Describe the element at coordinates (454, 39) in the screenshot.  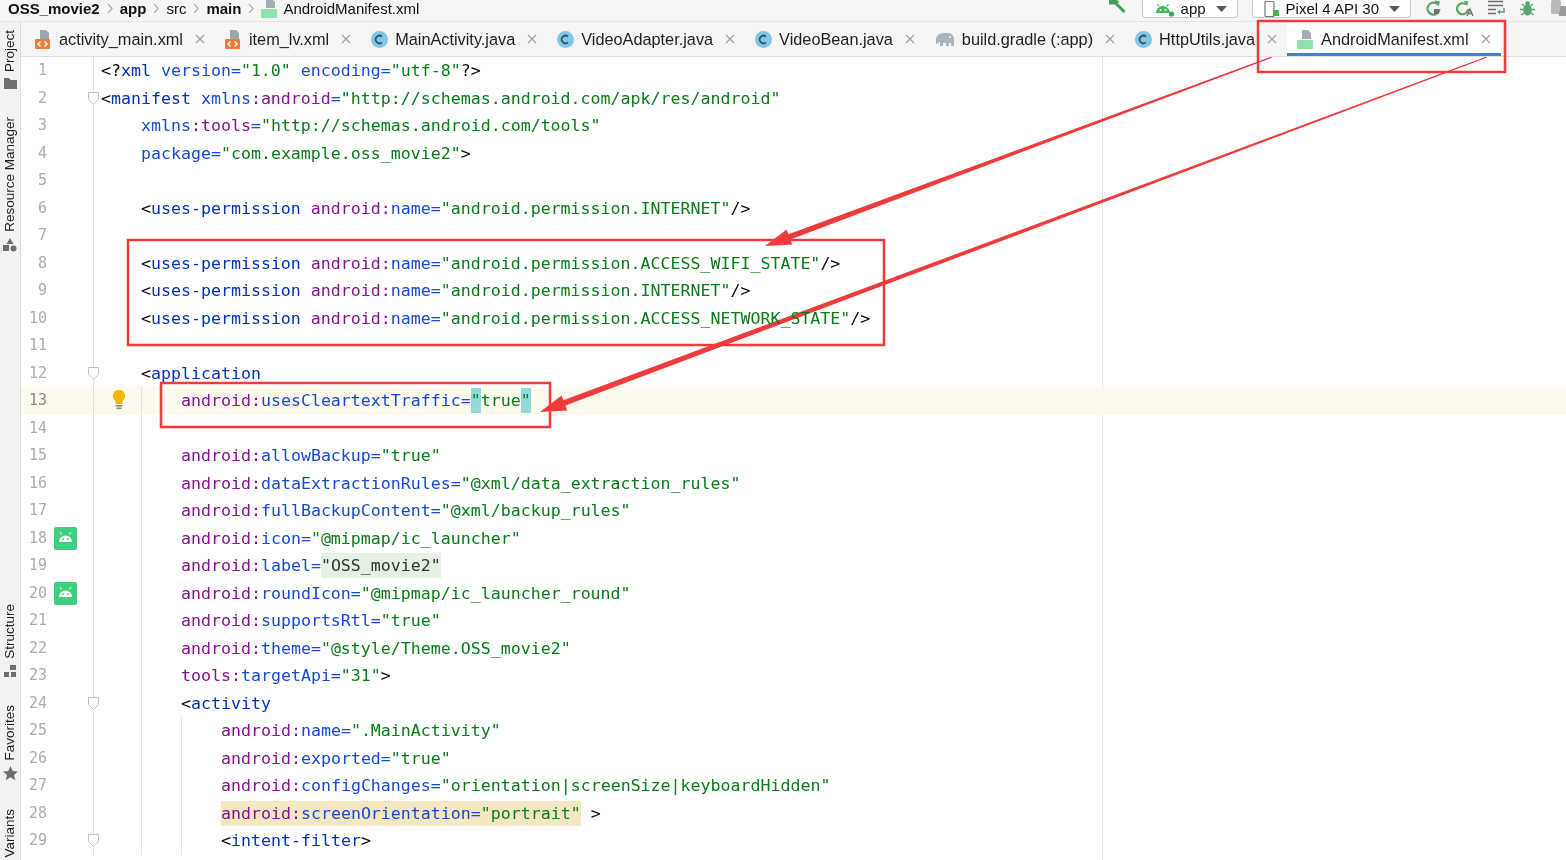
I see `editor-tab: MainActivity.java` at that location.